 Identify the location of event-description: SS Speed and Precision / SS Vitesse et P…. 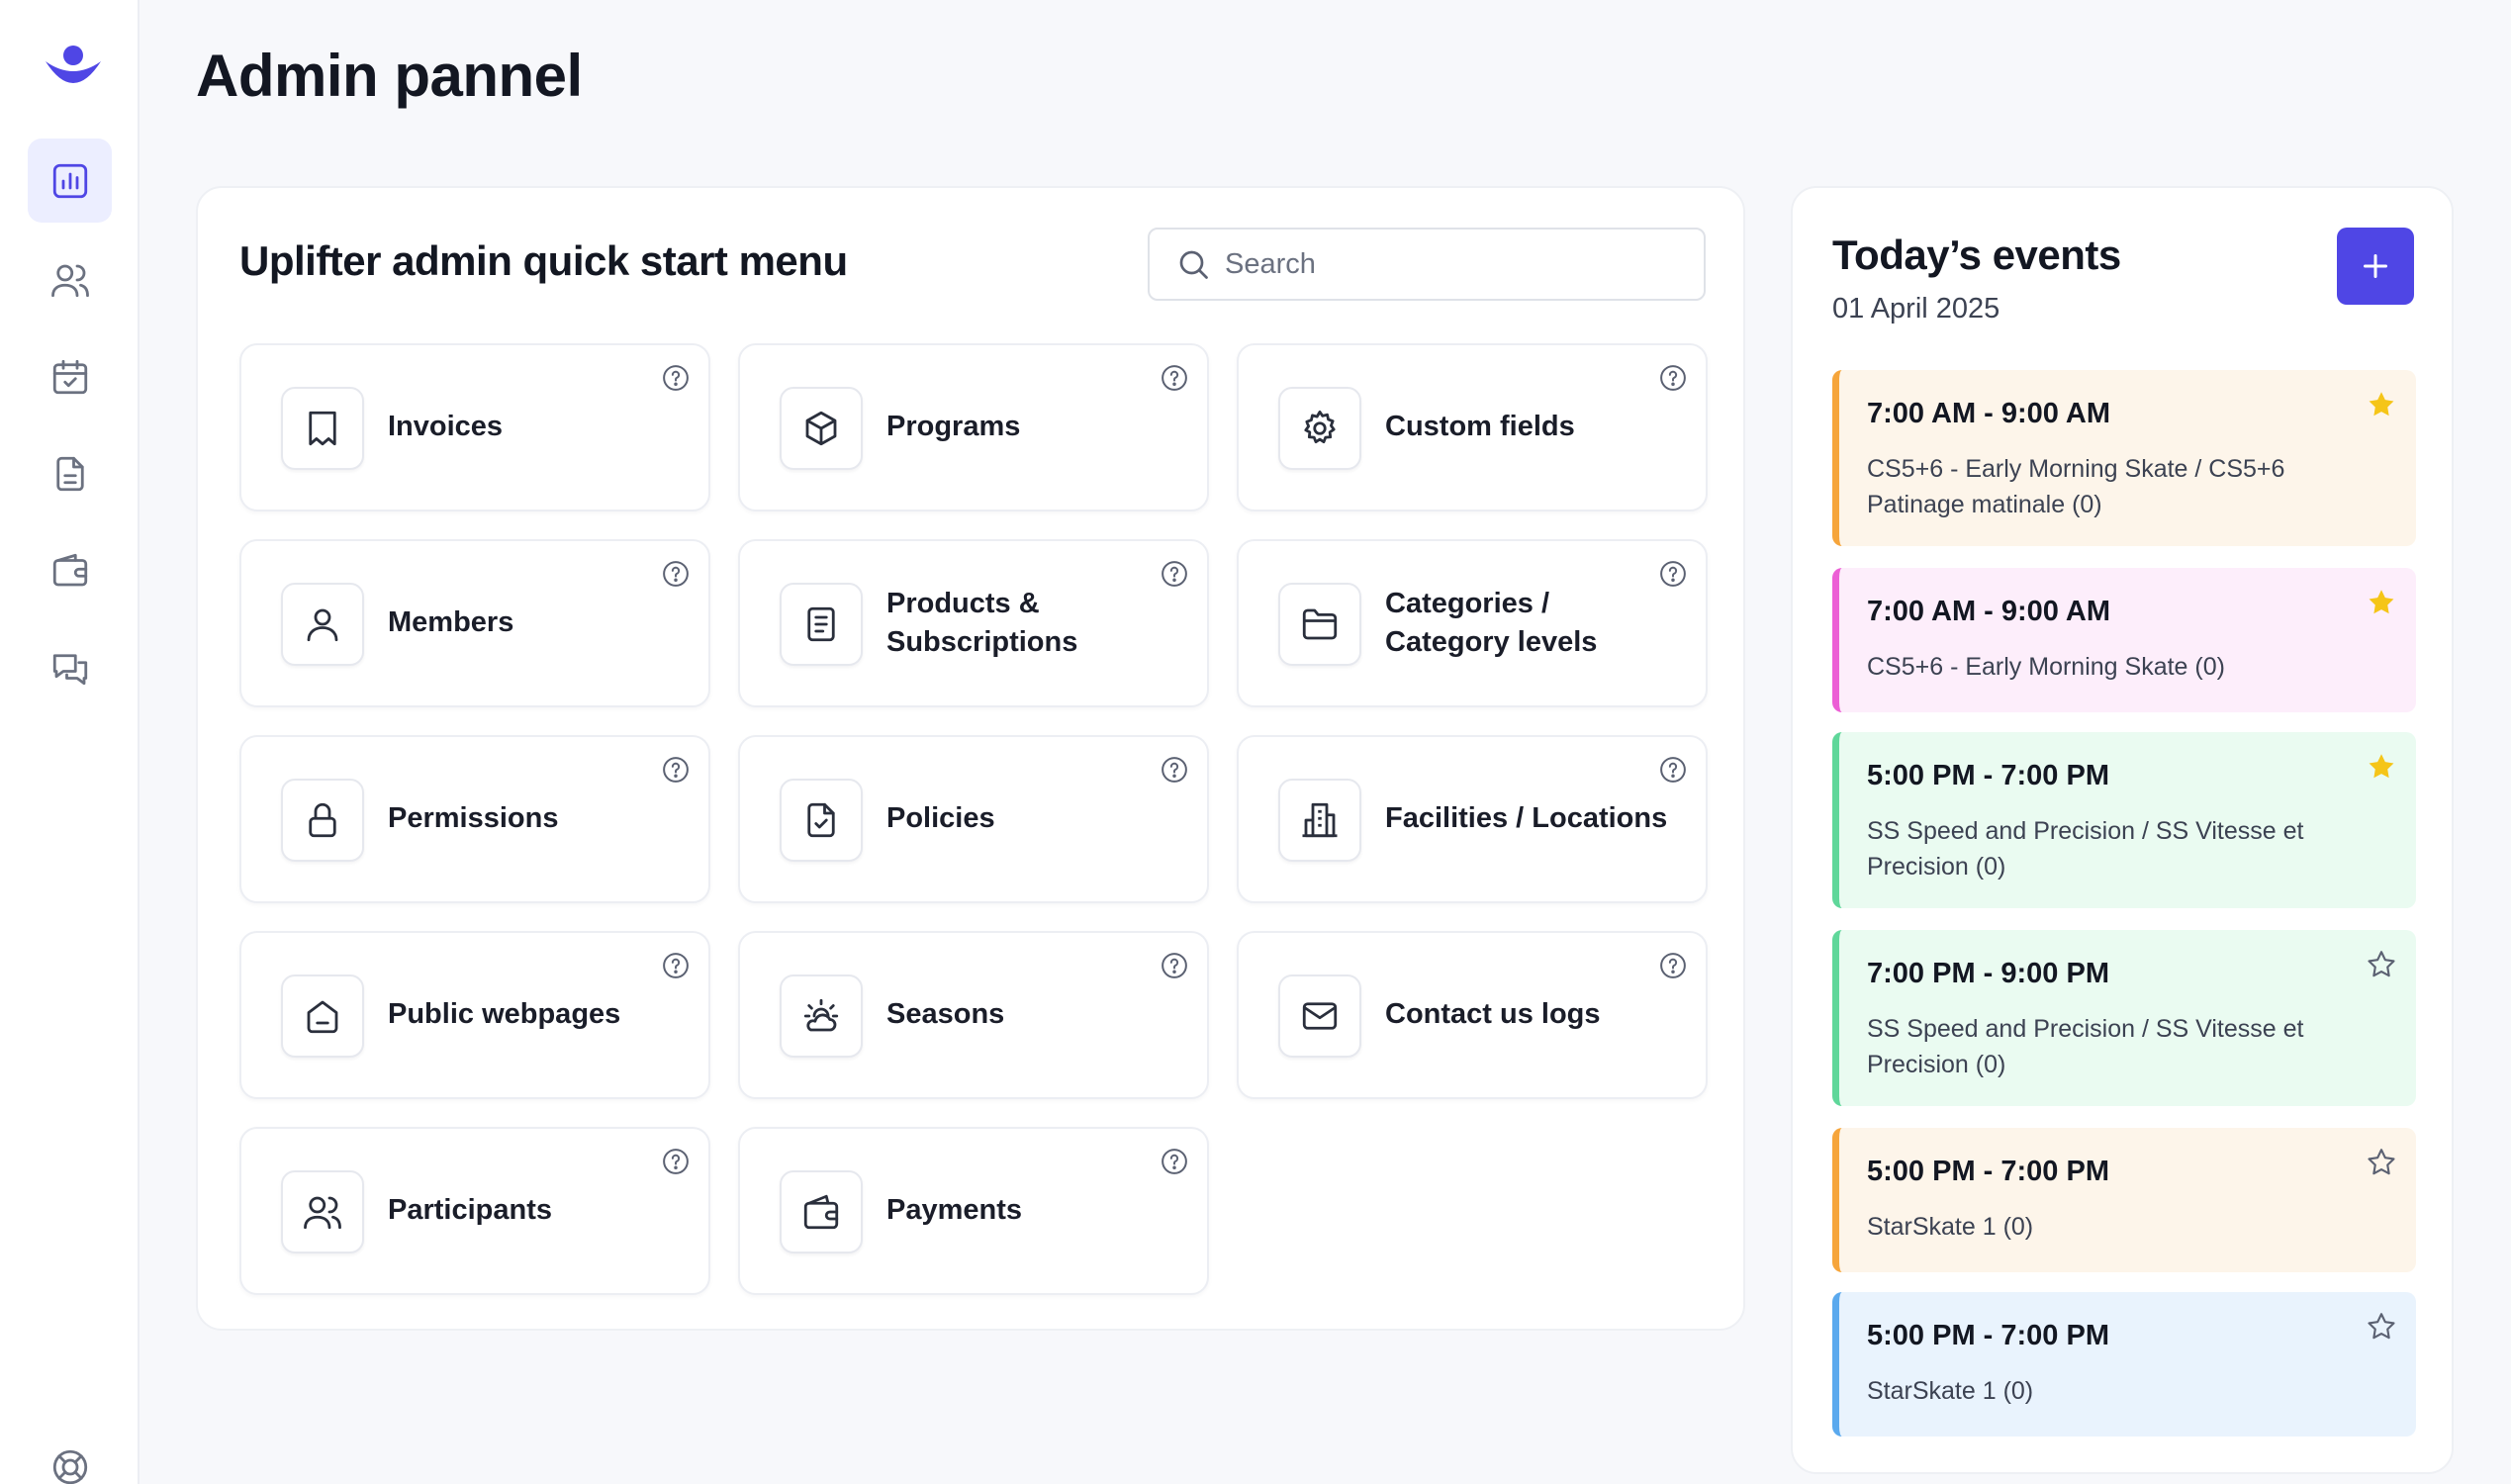
(2085, 1047).